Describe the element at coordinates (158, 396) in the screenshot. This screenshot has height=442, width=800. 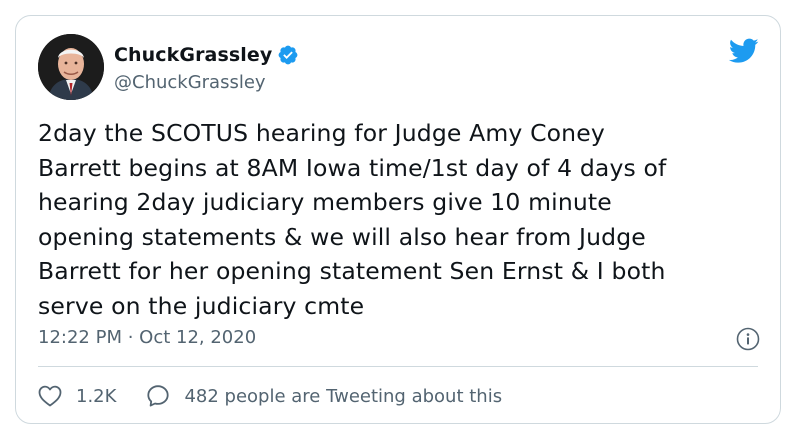
I see `speech-bubble-icon` at that location.